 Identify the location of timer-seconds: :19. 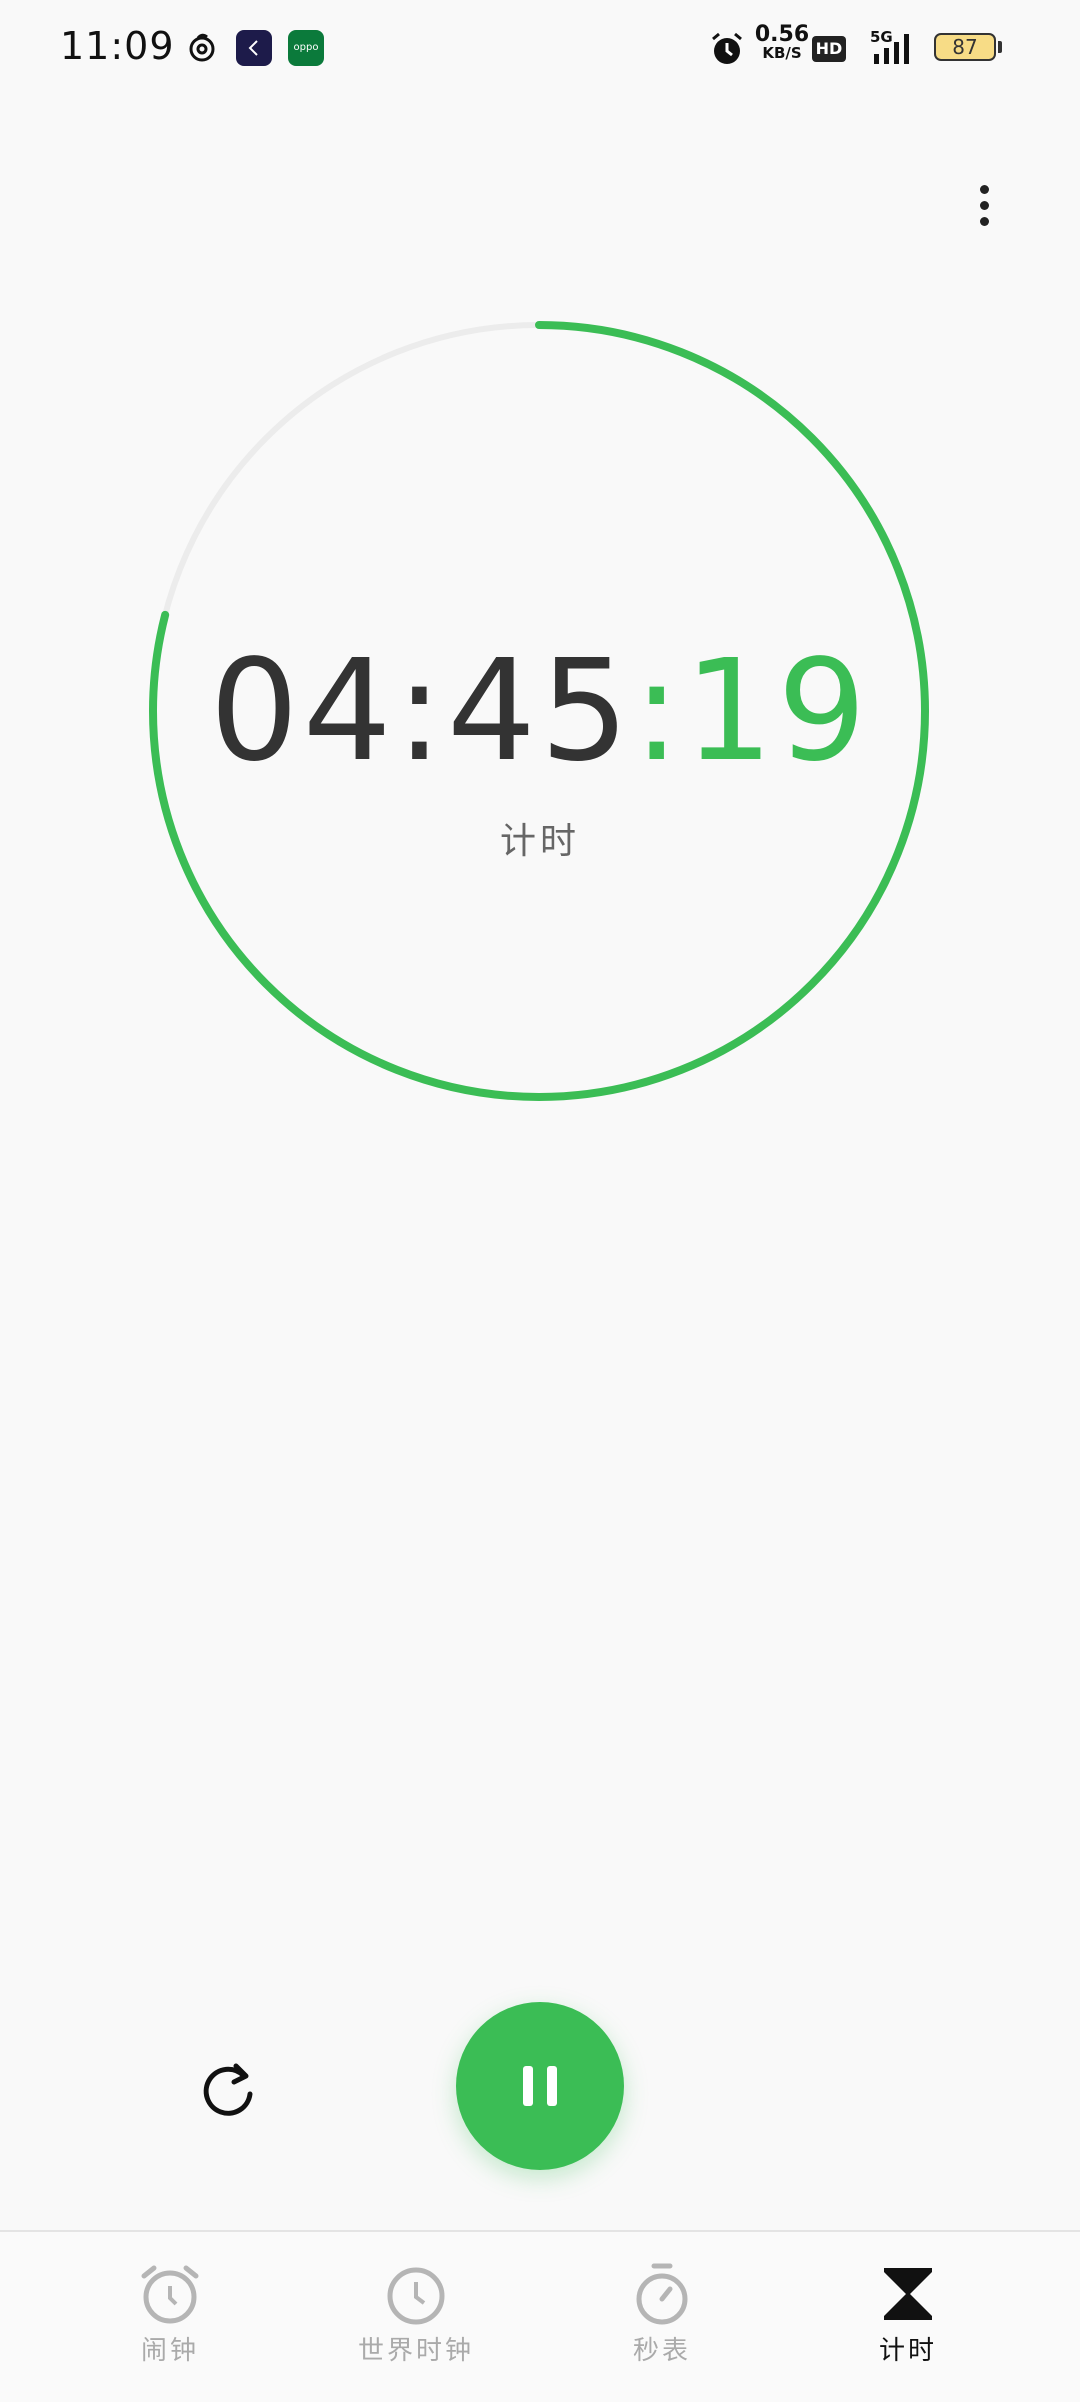
(752, 711).